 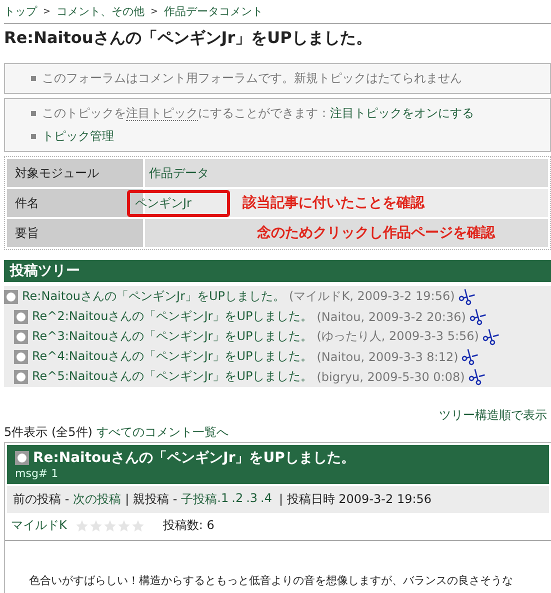 What do you see at coordinates (277, 271) in the screenshot?
I see `tree-header: 投稿ツリー` at bounding box center [277, 271].